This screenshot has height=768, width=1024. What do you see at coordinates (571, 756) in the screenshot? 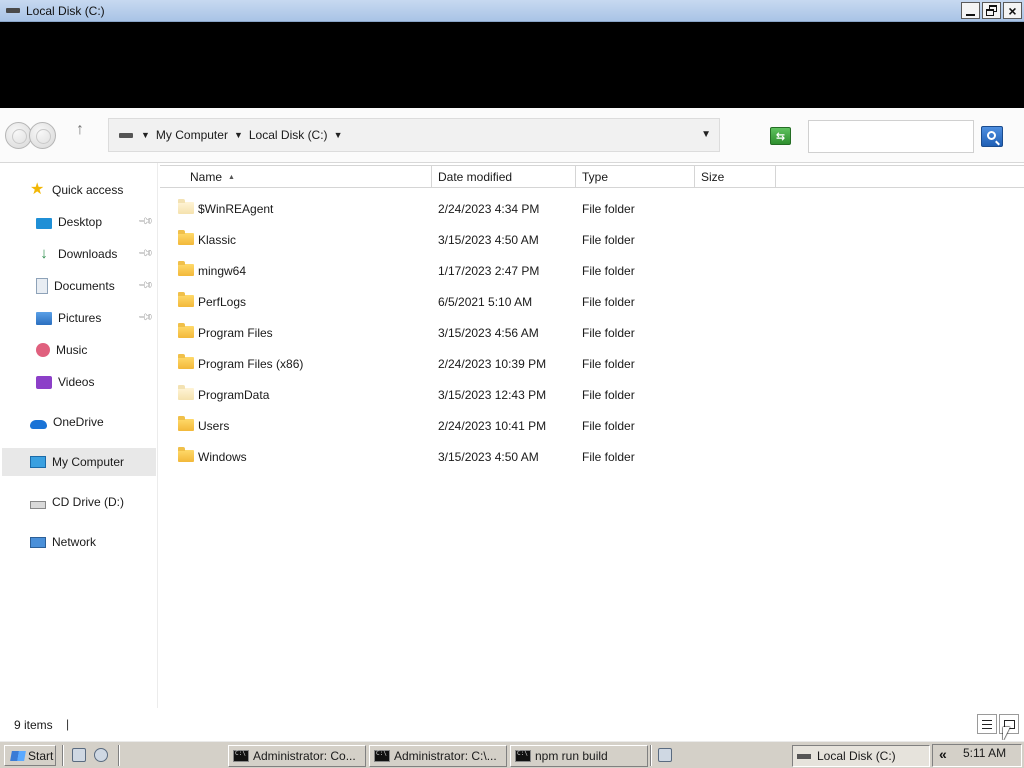
I see `taskbar-button-label: npm run build` at bounding box center [571, 756].